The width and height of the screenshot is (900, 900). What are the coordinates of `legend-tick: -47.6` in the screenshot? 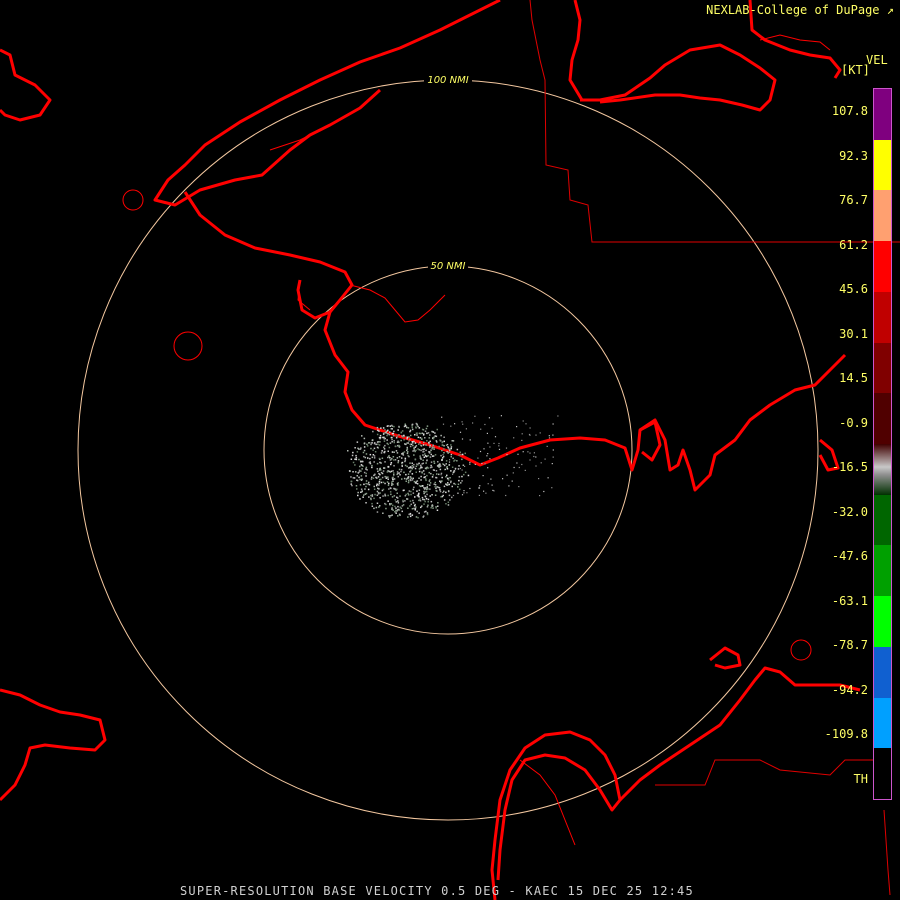 It's located at (849, 556).